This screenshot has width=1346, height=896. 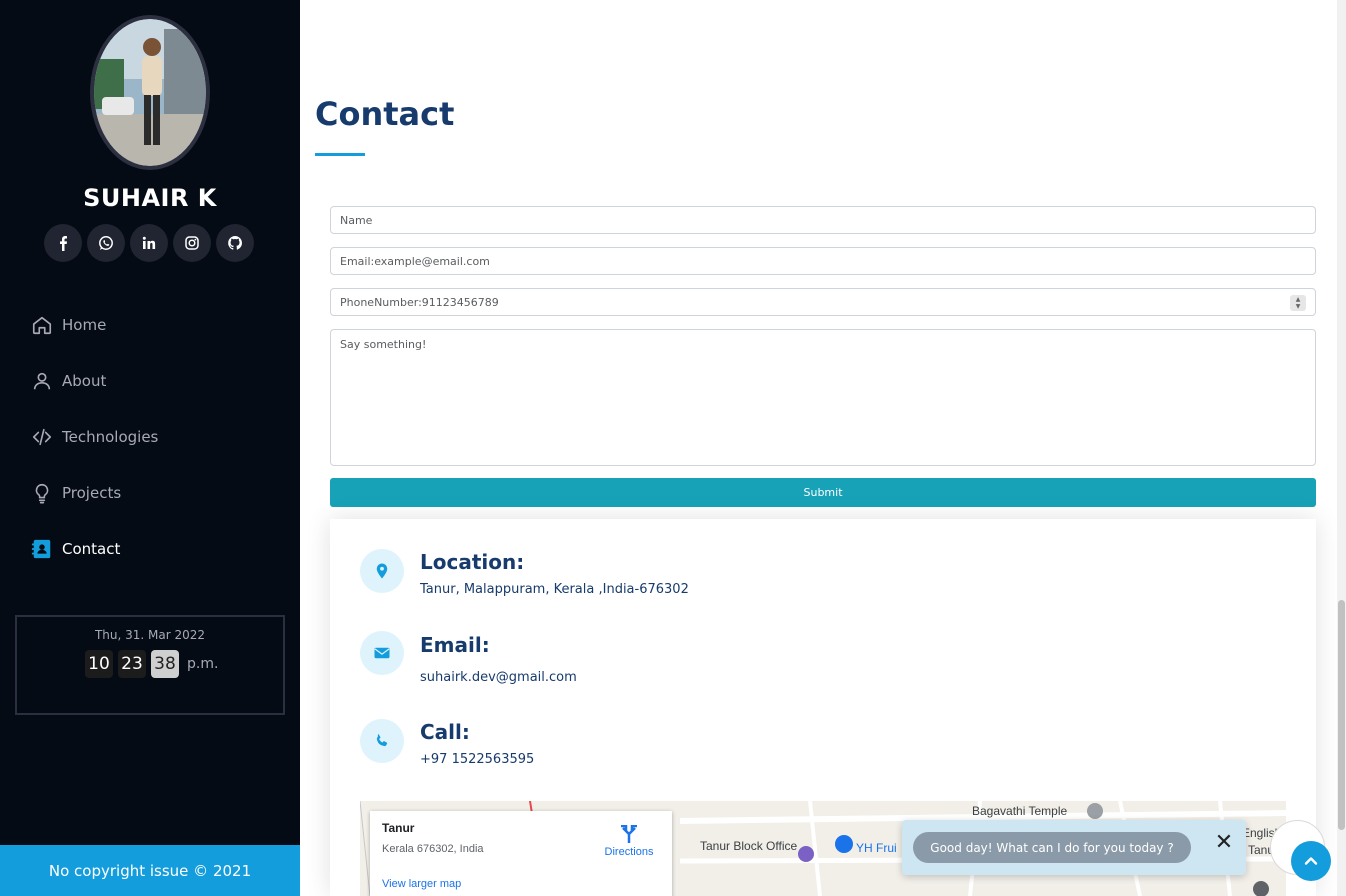 I want to click on name-input: Name, so click(x=823, y=220).